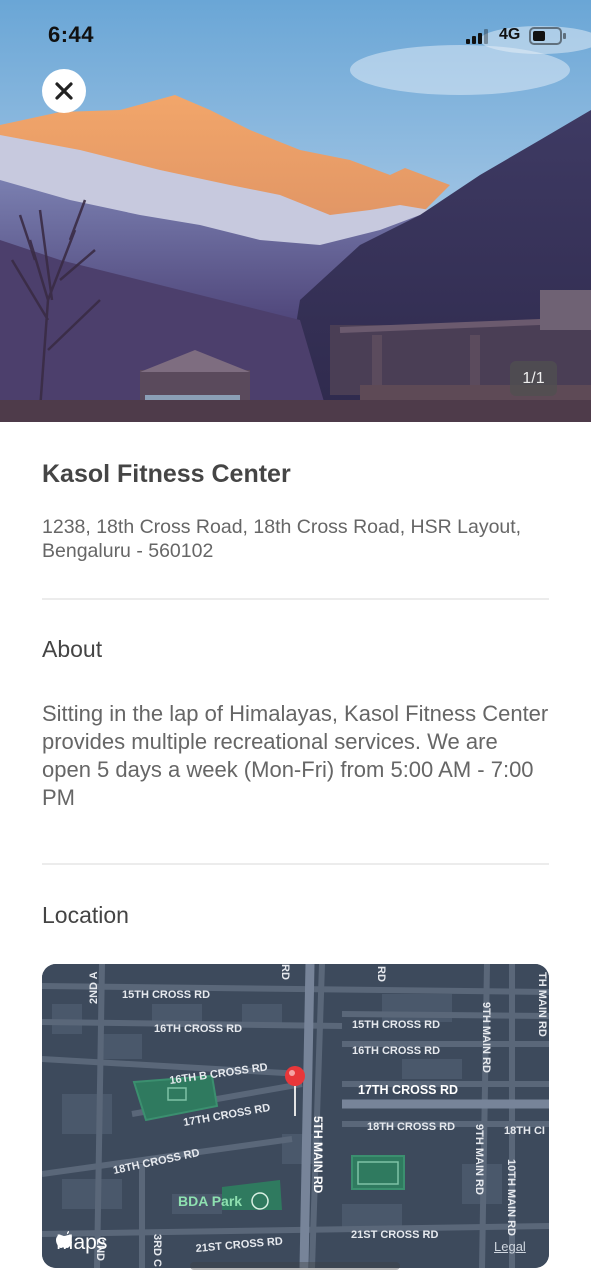 The width and height of the screenshot is (591, 1280). Describe the element at coordinates (533, 378) in the screenshot. I see `photo-counter: 1/1` at that location.